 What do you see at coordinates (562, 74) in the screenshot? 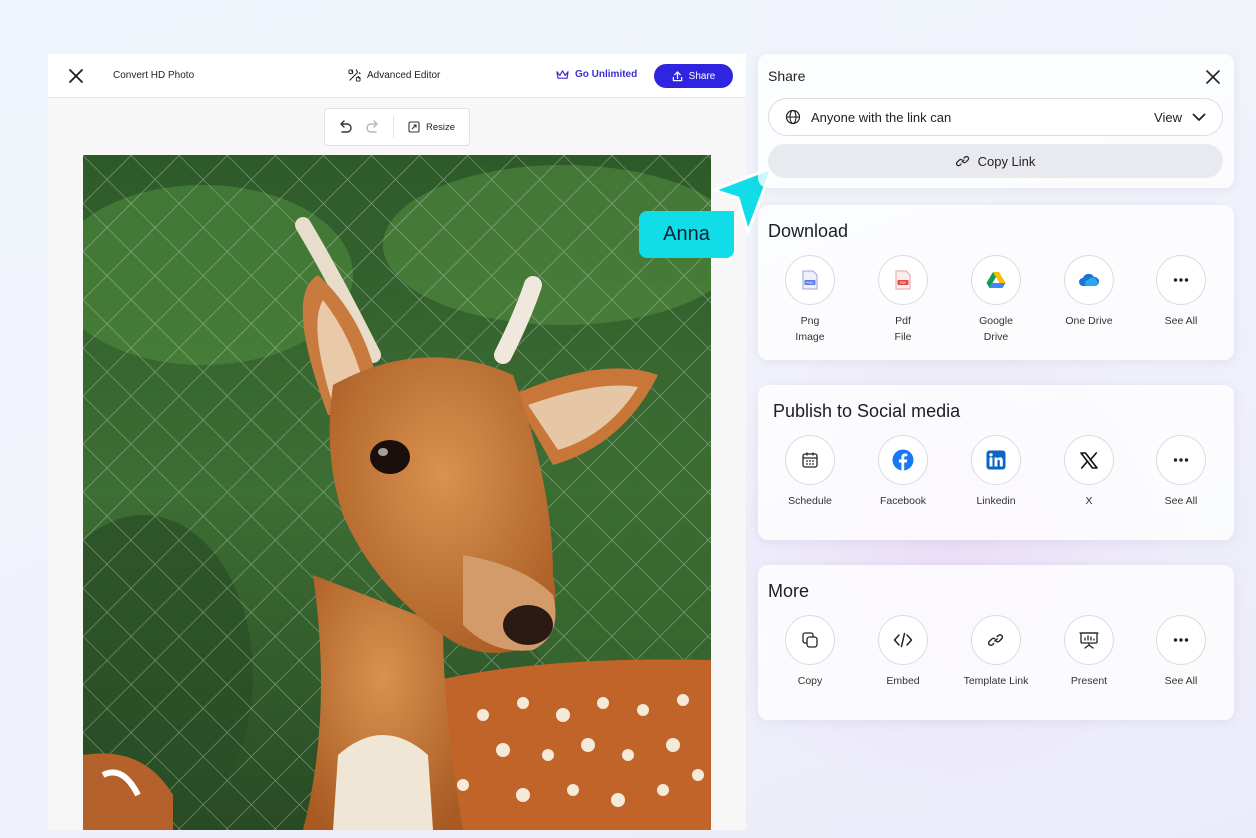
I see `crown-icon` at bounding box center [562, 74].